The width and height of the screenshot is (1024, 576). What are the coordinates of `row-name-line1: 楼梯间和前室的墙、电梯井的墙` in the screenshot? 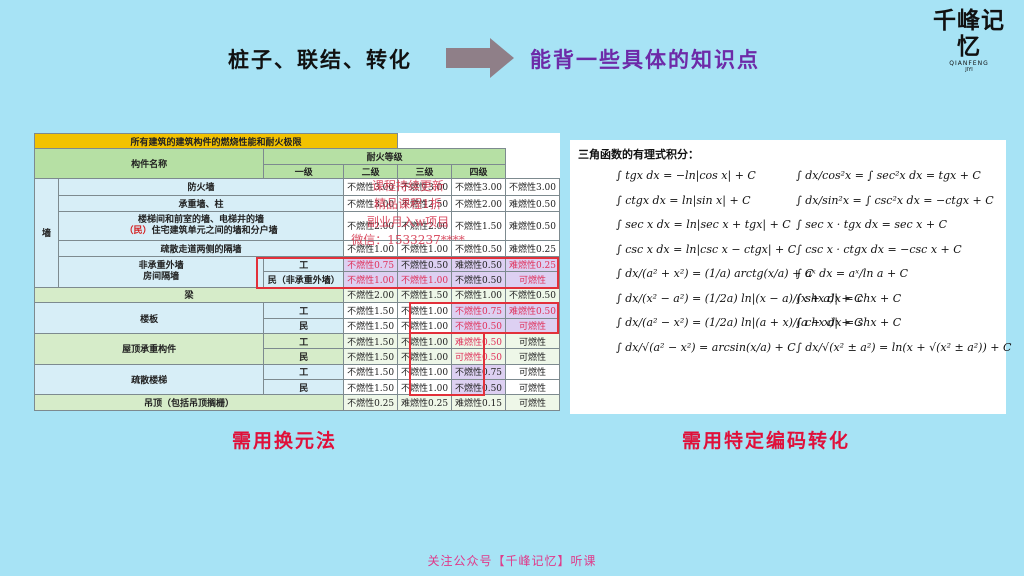 It's located at (201, 219).